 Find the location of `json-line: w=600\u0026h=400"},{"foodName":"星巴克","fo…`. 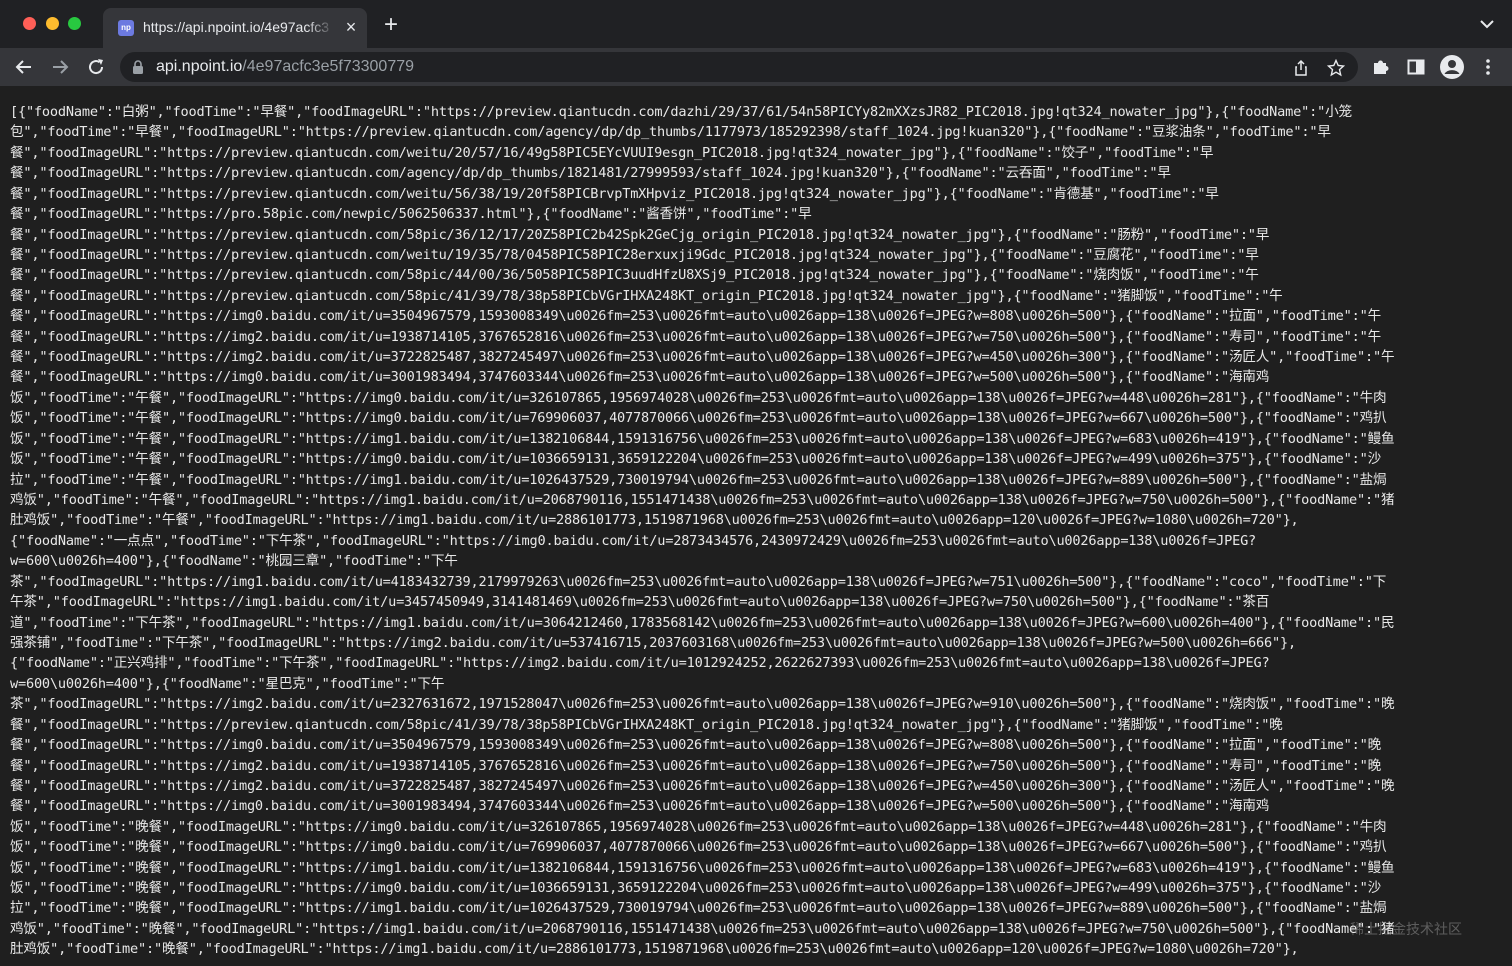

json-line: w=600\u0026h=400"},{"foodName":"星巴克","fo… is located at coordinates (227, 683).